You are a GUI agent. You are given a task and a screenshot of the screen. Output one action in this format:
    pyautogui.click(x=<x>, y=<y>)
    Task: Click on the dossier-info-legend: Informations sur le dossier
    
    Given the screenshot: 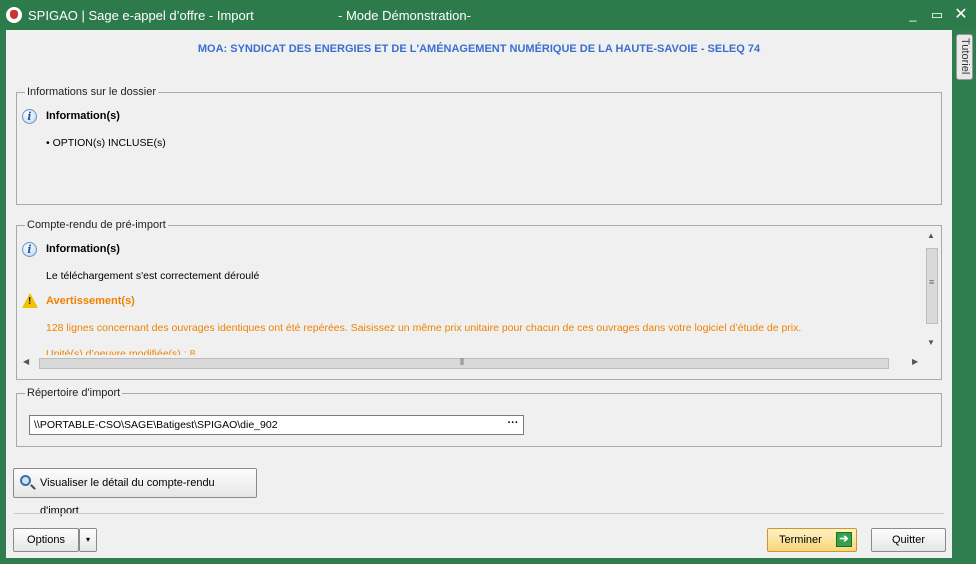 What is the action you would take?
    pyautogui.click(x=91, y=92)
    